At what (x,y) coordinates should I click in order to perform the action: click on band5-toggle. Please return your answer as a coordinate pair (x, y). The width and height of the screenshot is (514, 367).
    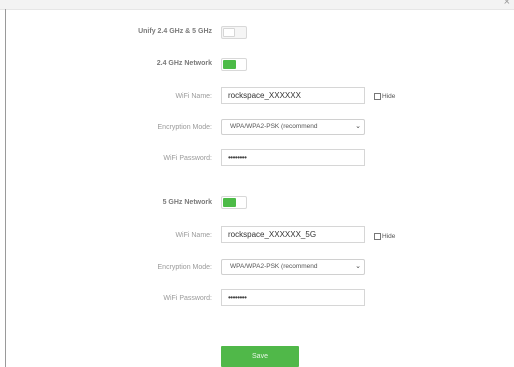
    Looking at the image, I should click on (234, 202).